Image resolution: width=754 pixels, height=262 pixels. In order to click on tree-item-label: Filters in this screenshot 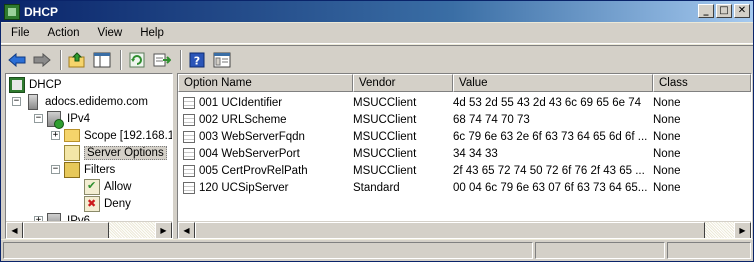, I will do `click(100, 169)`.